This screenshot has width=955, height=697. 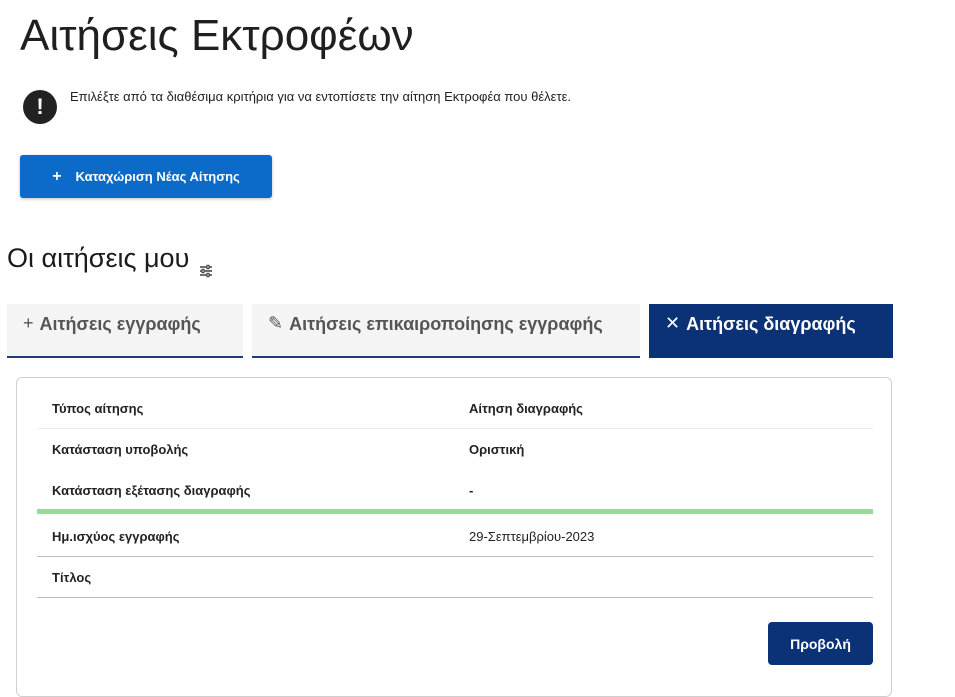 I want to click on detail-row: Κατάσταση εξέτασης διαγραφής -, so click(x=455, y=490).